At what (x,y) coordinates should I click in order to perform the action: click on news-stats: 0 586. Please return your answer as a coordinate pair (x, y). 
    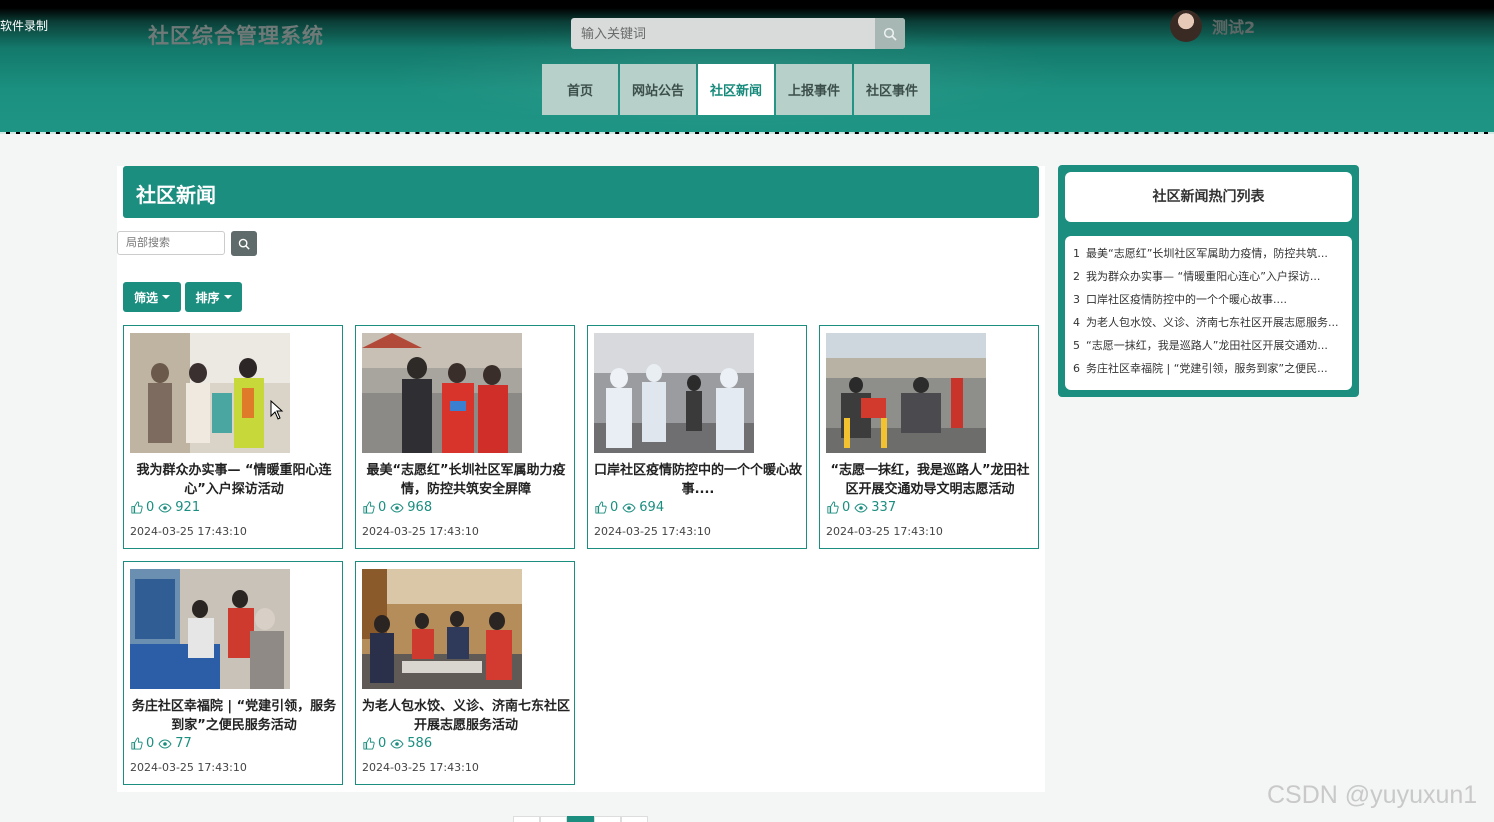
    Looking at the image, I should click on (397, 743).